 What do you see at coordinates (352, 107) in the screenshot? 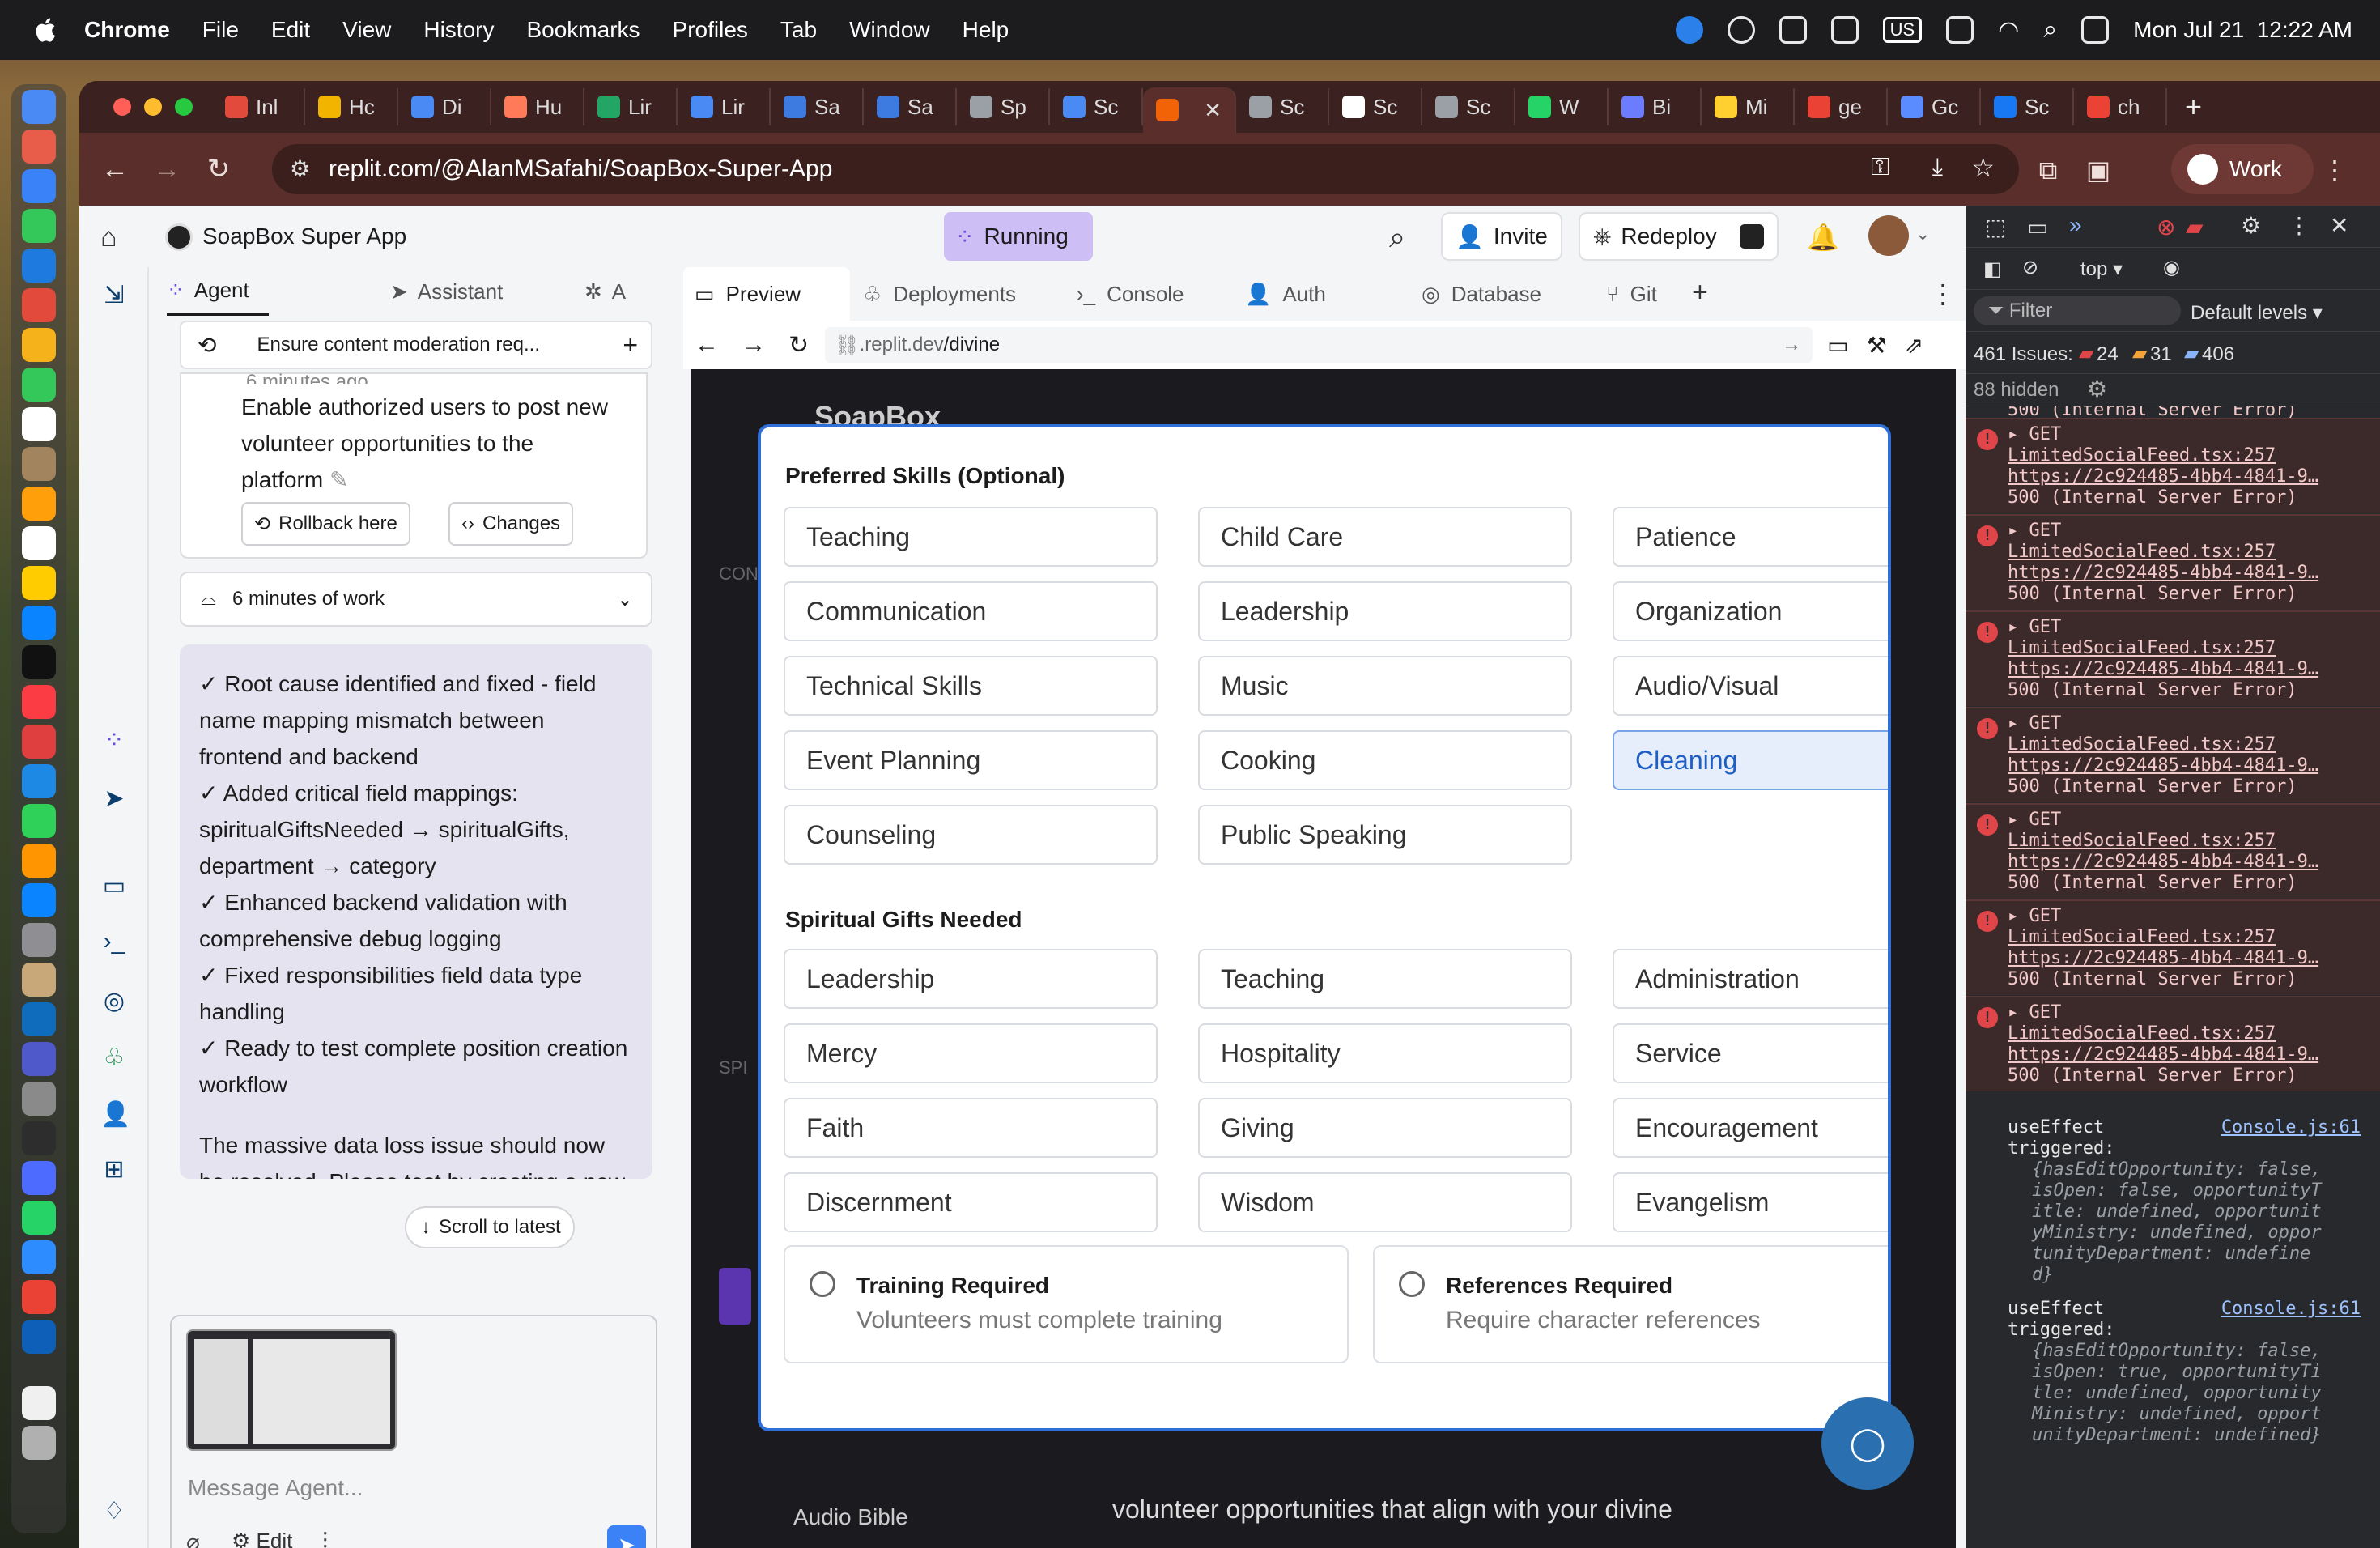
I see `browser-tab: Hc` at bounding box center [352, 107].